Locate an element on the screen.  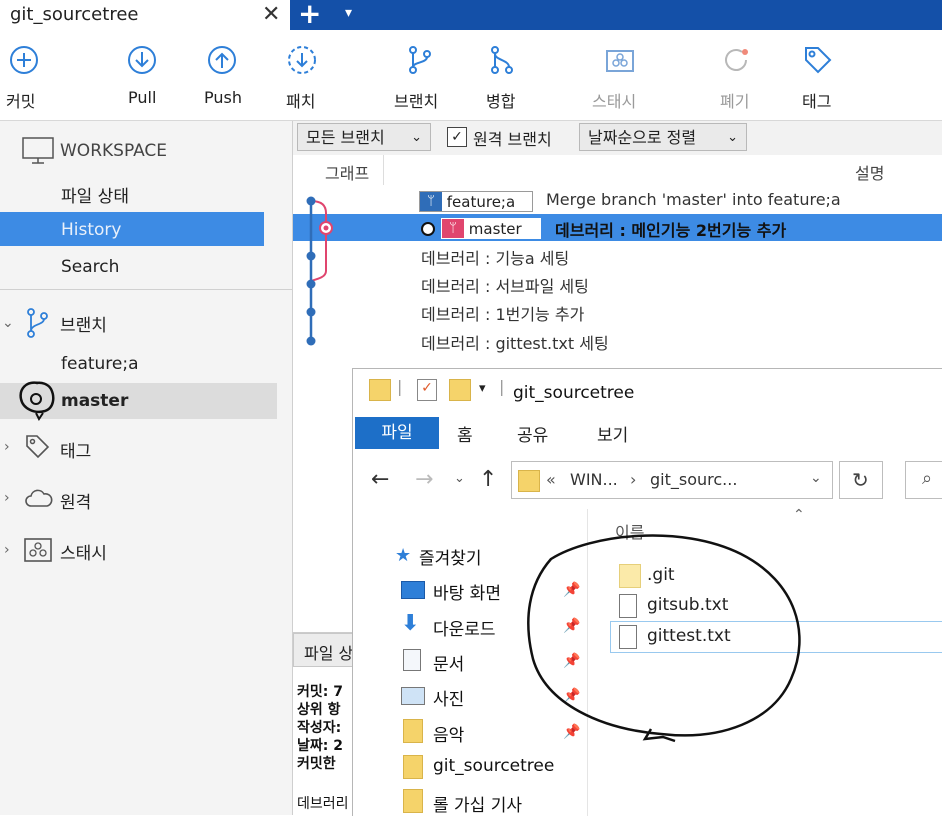
sidebar-item-history-highlight is located at coordinates (132, 229).